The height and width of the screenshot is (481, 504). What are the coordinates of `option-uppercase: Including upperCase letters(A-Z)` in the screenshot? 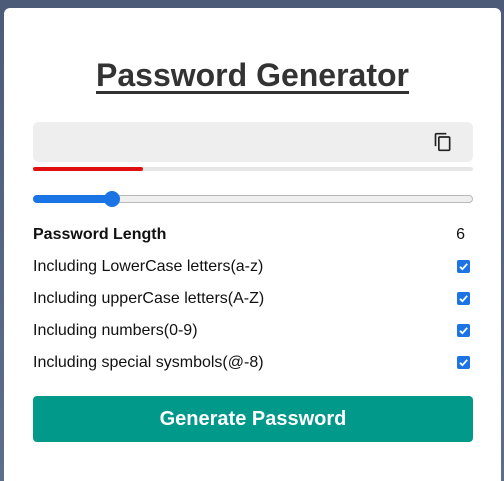 It's located at (253, 299).